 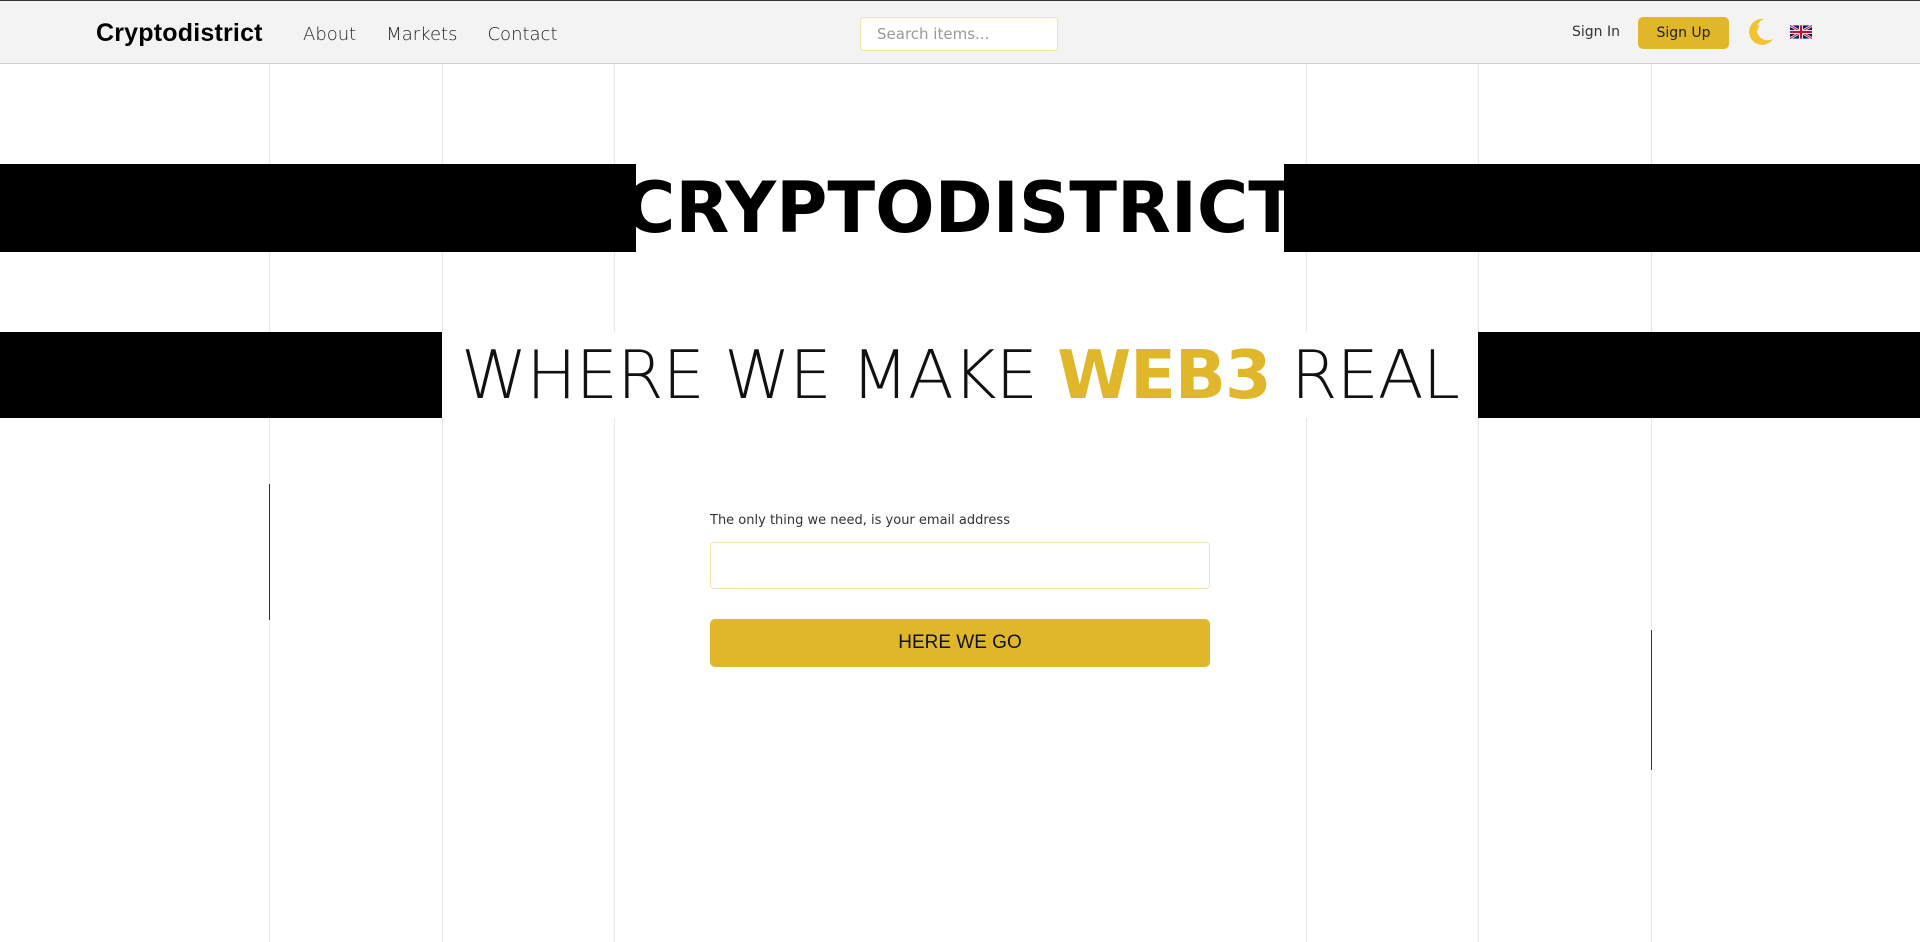 What do you see at coordinates (1596, 32) in the screenshot?
I see `sign-in-button: Sign In` at bounding box center [1596, 32].